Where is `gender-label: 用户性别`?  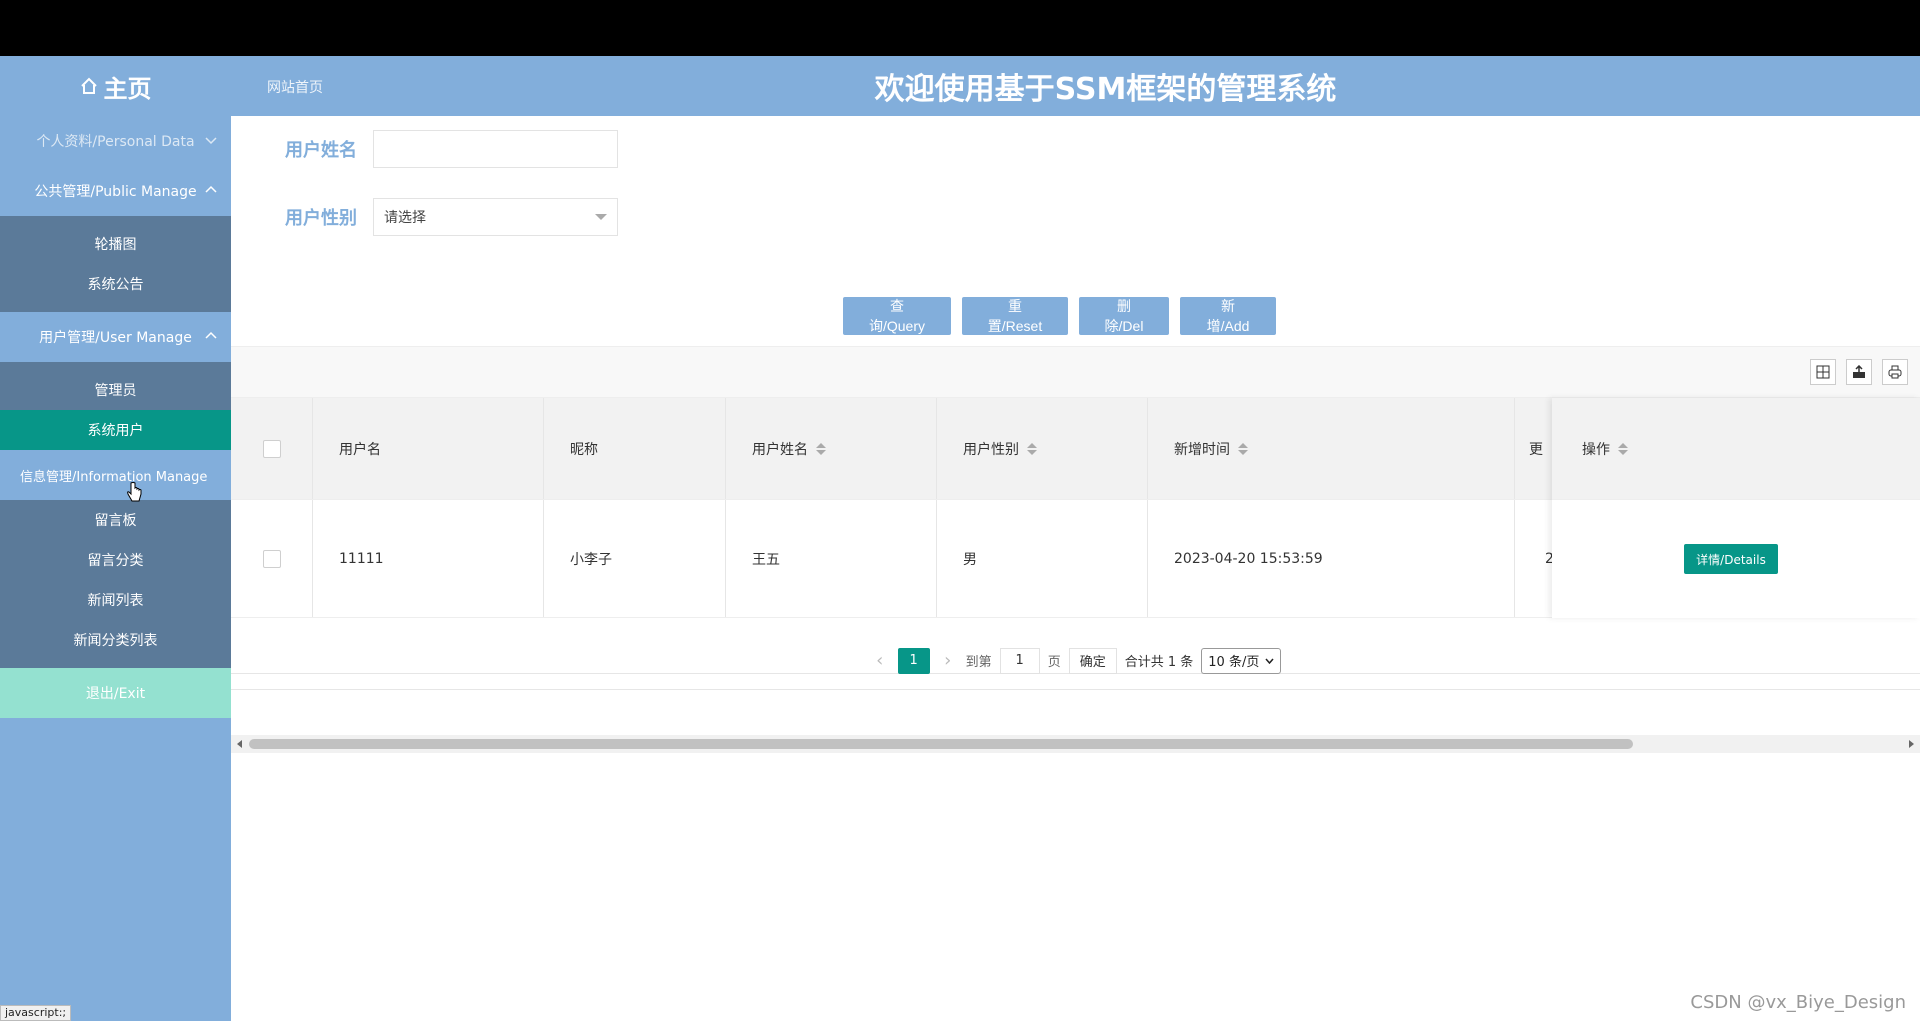 gender-label: 用户性别 is located at coordinates (321, 218).